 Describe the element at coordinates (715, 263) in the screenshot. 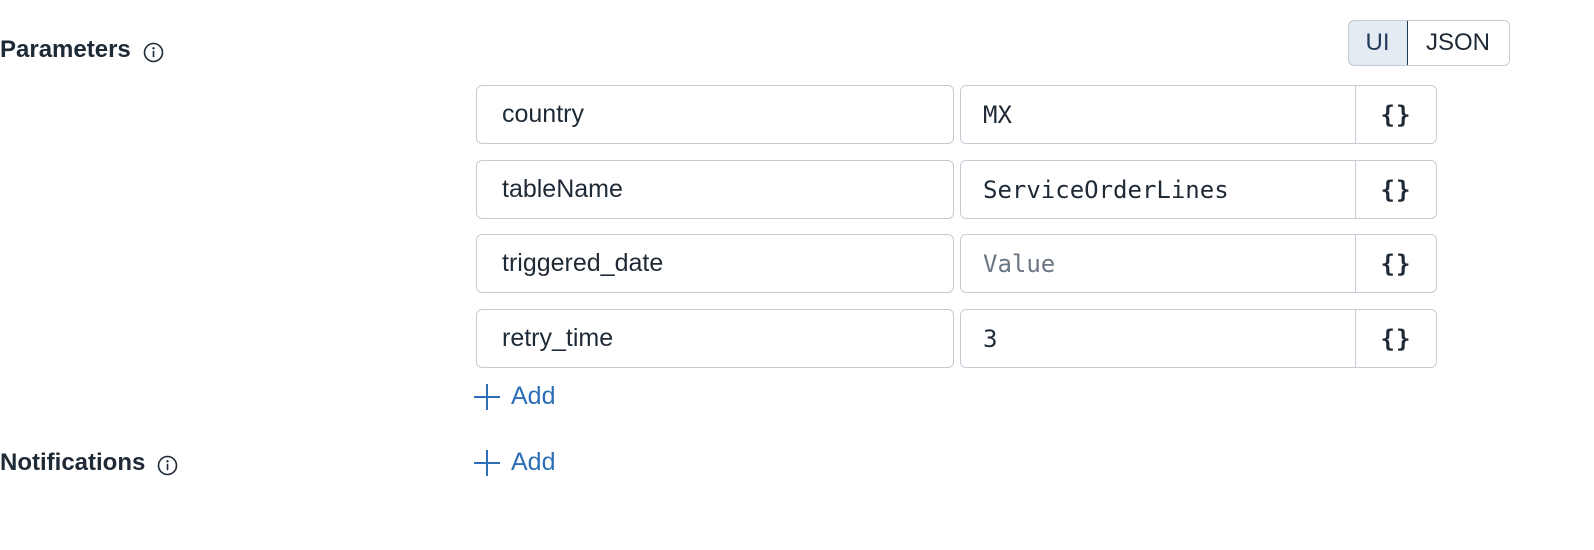

I see `parameter-key-input: triggered_date` at that location.